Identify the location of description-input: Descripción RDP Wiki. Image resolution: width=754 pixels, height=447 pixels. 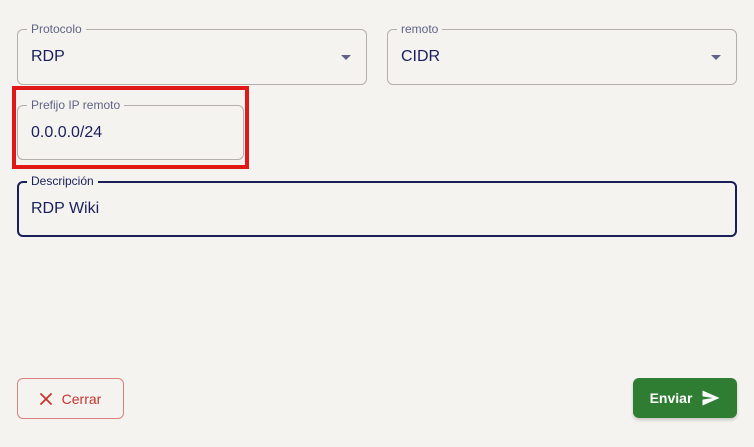
(377, 205).